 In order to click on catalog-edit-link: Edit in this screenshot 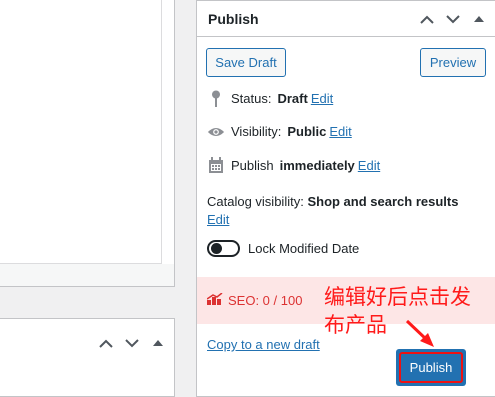, I will do `click(218, 219)`.